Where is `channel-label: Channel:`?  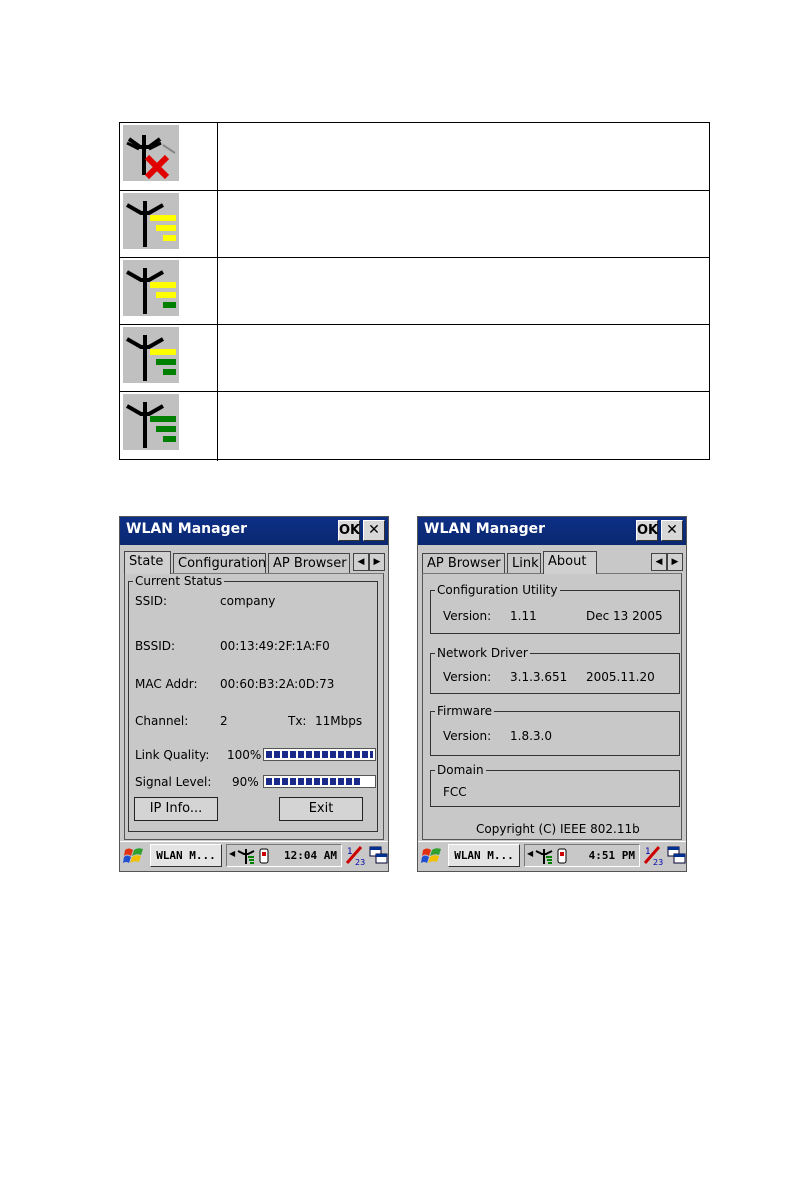 channel-label: Channel: is located at coordinates (162, 721).